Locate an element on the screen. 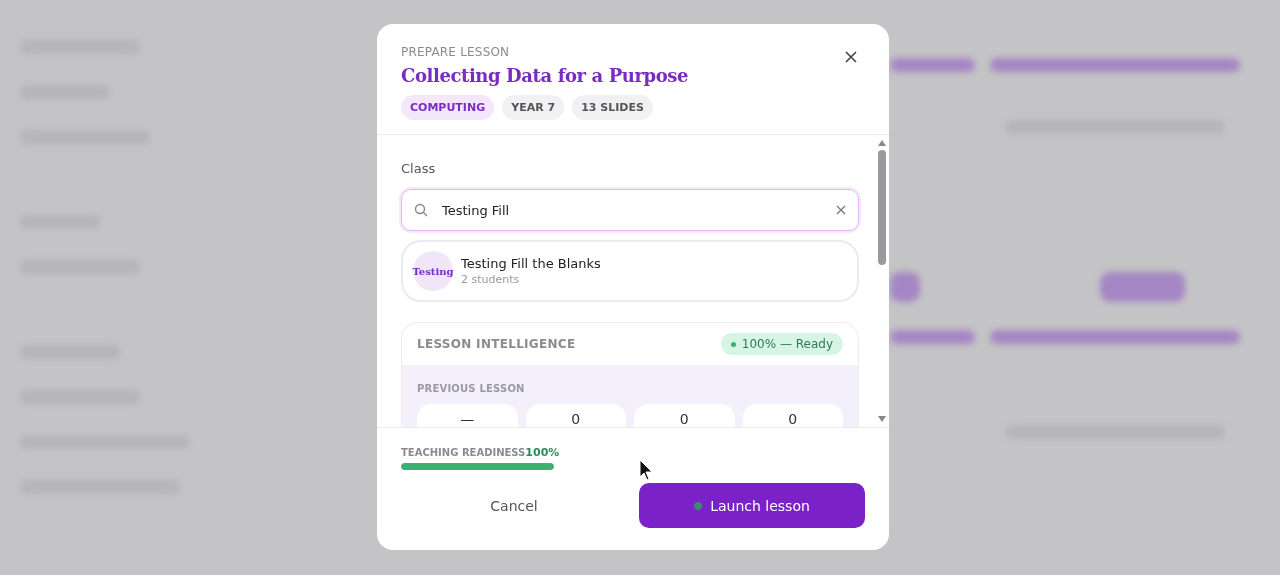  student-count: 2 students is located at coordinates (491, 279).